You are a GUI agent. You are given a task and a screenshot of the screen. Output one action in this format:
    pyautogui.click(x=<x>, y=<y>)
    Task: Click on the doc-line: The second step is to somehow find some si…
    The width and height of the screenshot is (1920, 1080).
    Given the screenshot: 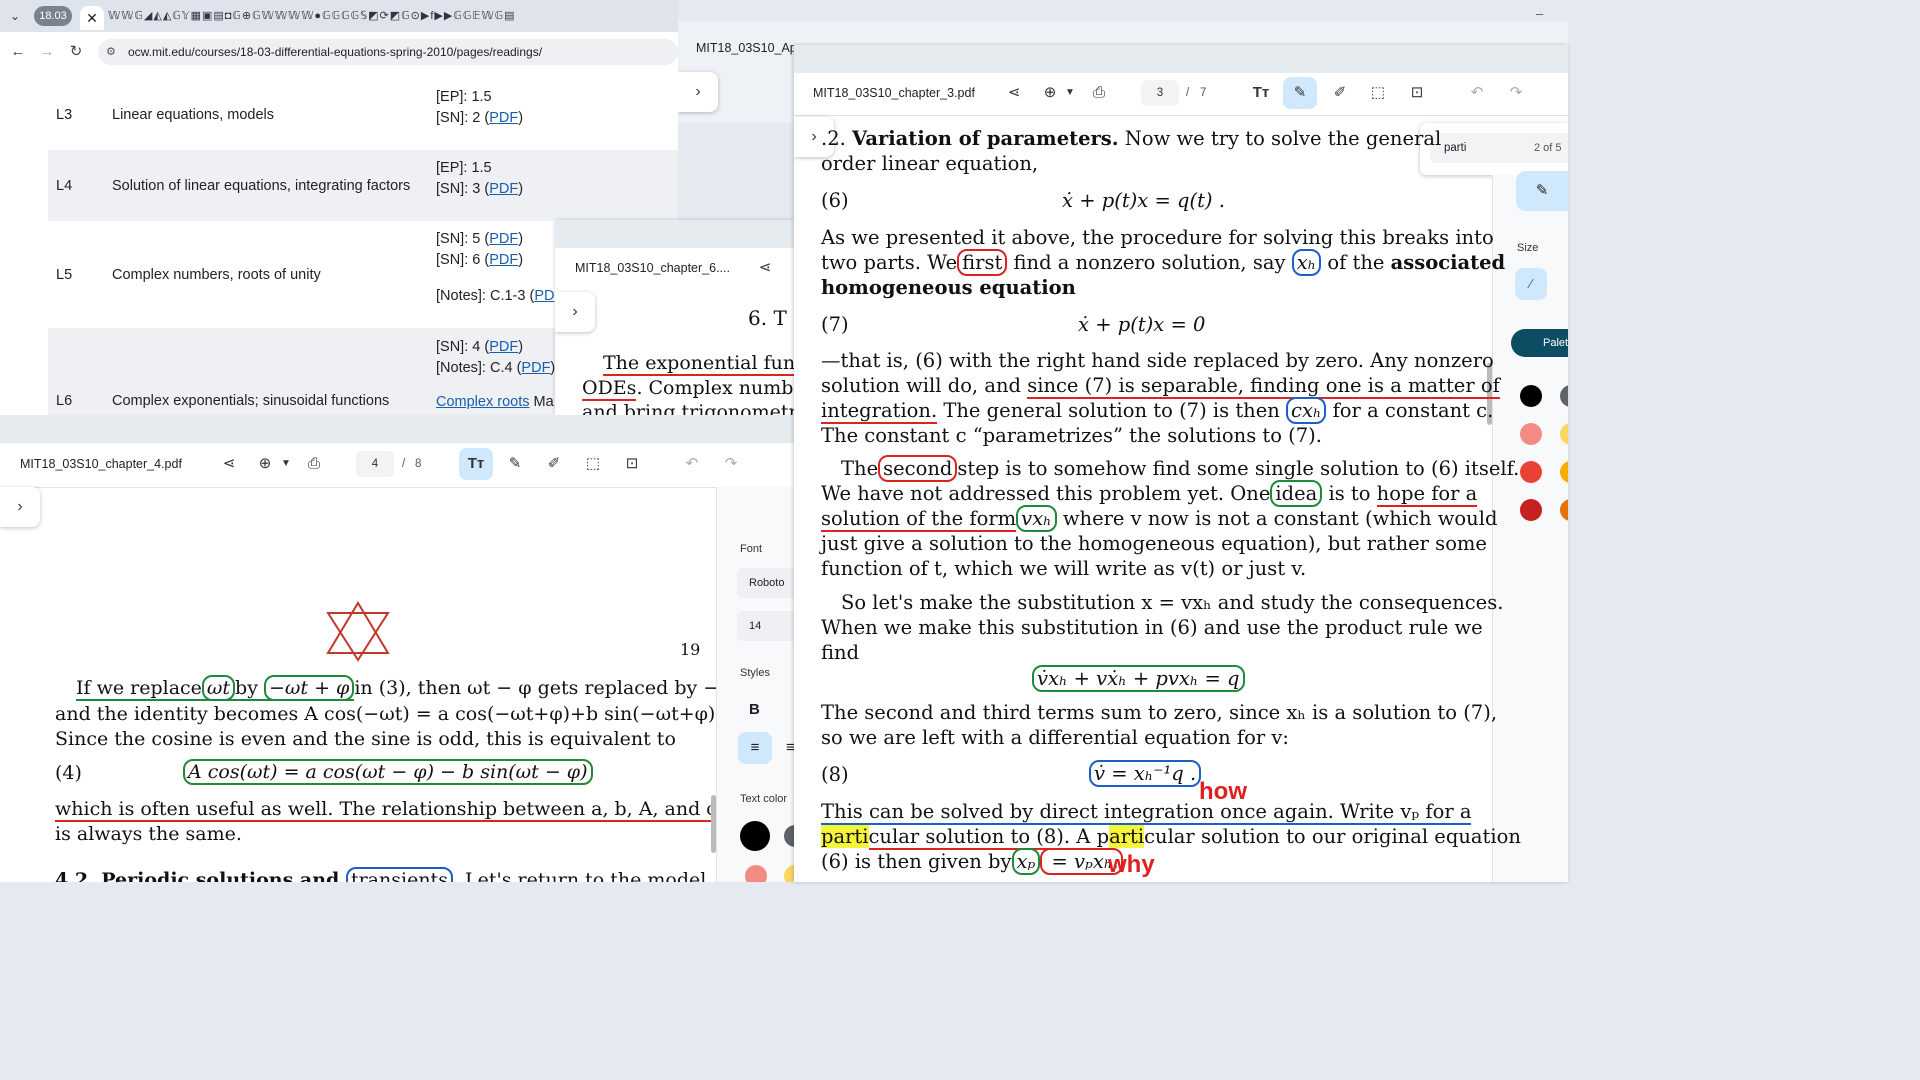 What is the action you would take?
    pyautogui.click(x=1180, y=468)
    